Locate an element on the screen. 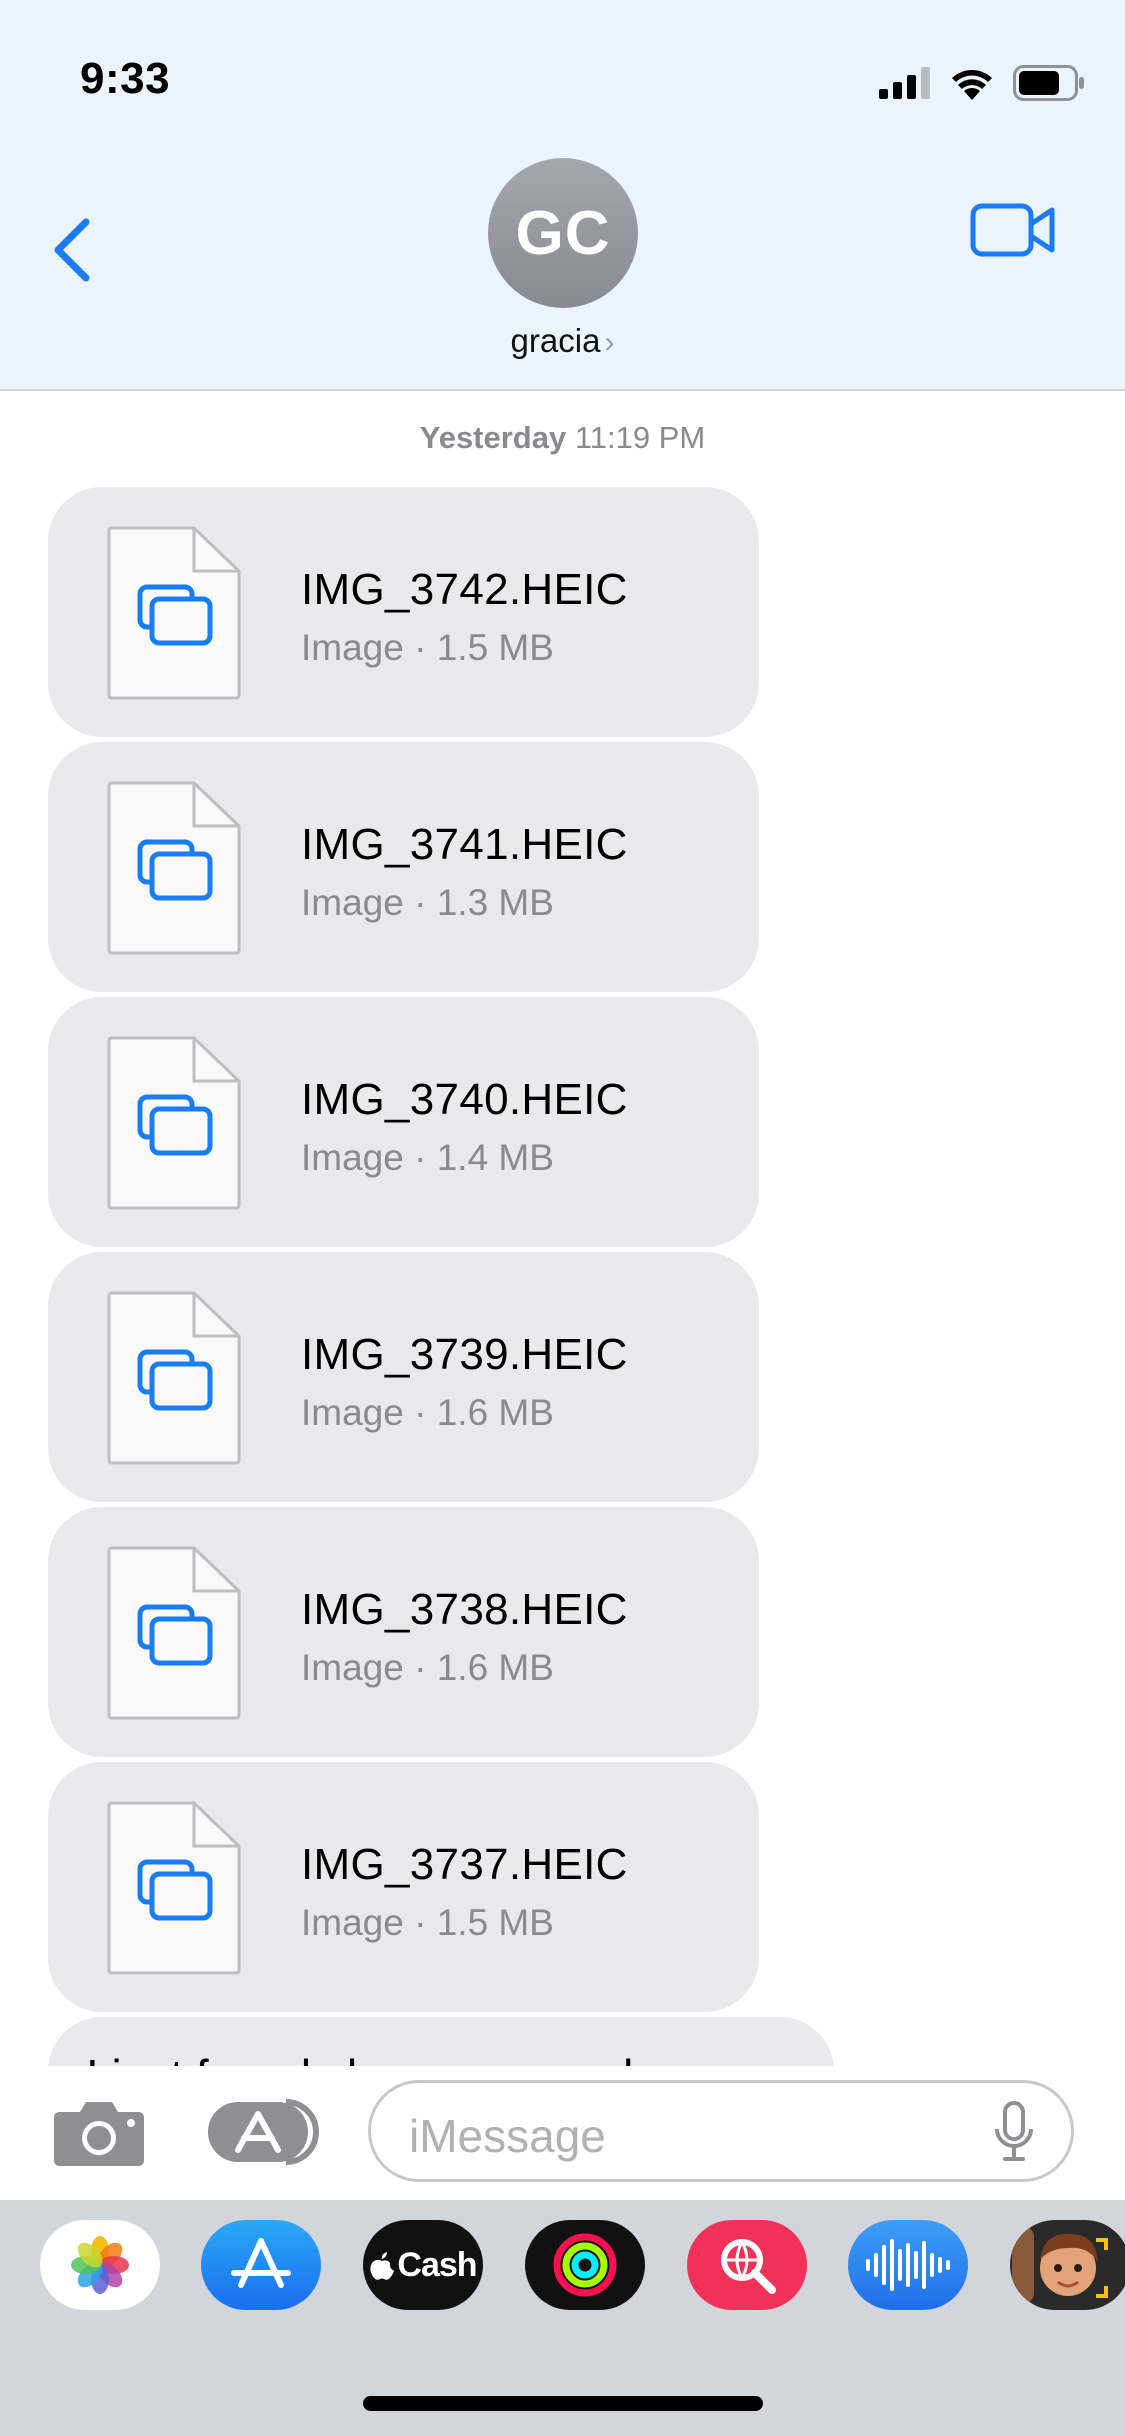 This screenshot has width=1125, height=2436. attachment-file-meta: Image · 1.4 MB is located at coordinates (427, 1157).